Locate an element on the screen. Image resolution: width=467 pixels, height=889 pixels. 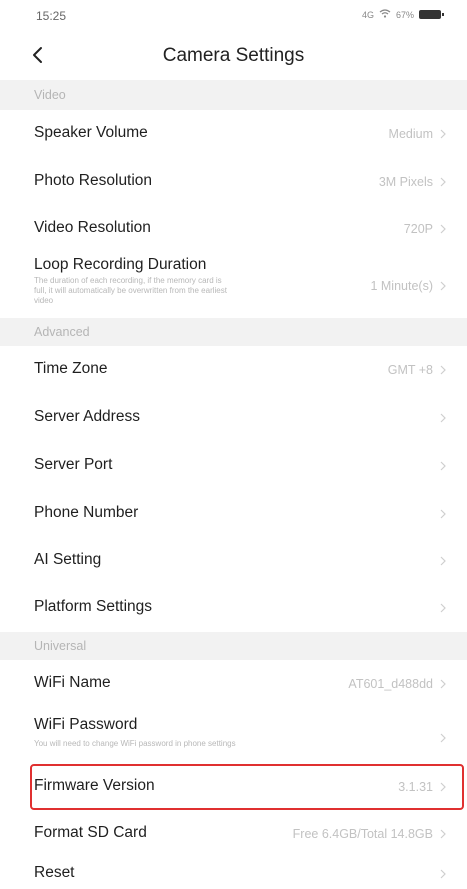
row-label: Format SD Card is located at coordinates (90, 832).